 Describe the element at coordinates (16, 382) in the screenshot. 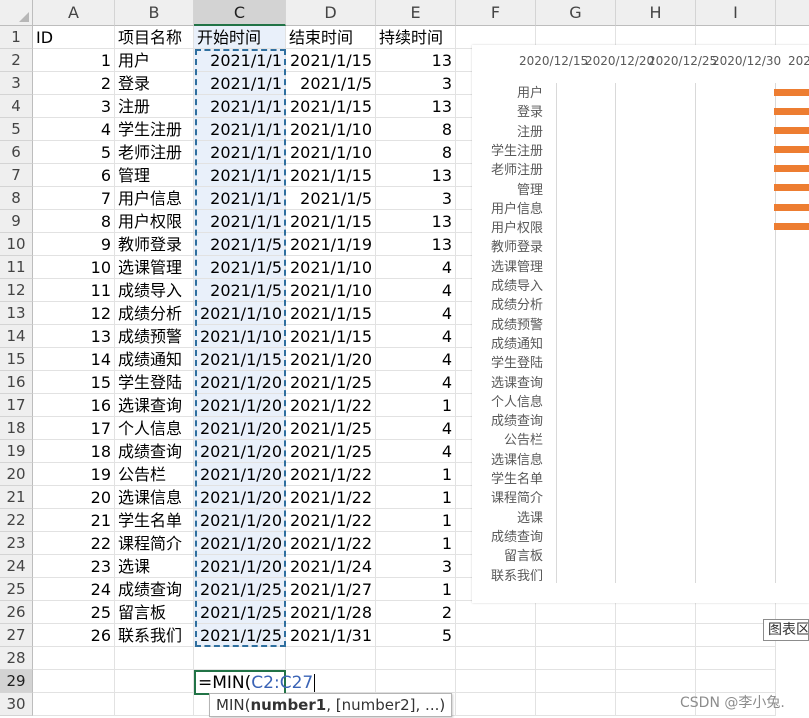

I see `row-header: 16` at that location.